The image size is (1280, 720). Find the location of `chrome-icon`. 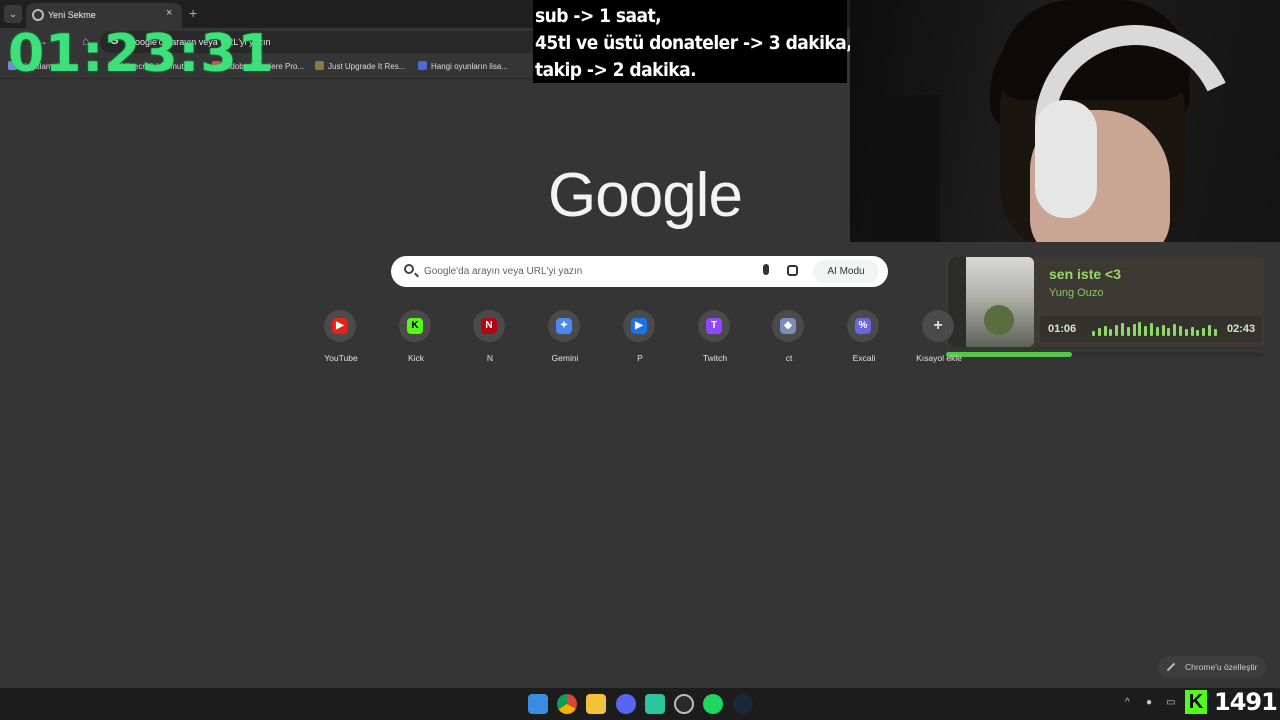

chrome-icon is located at coordinates (567, 704).